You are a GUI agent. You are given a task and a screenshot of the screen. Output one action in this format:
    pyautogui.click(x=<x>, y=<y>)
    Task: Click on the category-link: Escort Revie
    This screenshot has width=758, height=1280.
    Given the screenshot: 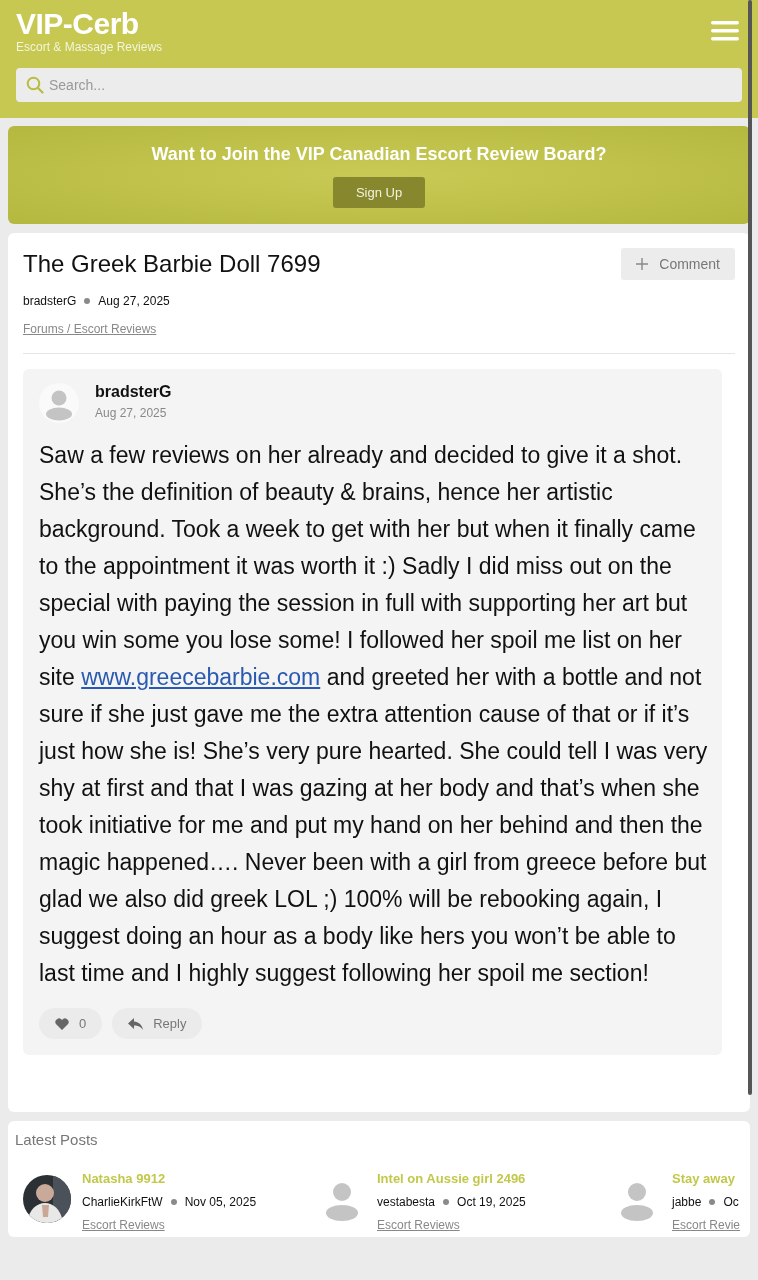 What is the action you would take?
    pyautogui.click(x=706, y=1225)
    